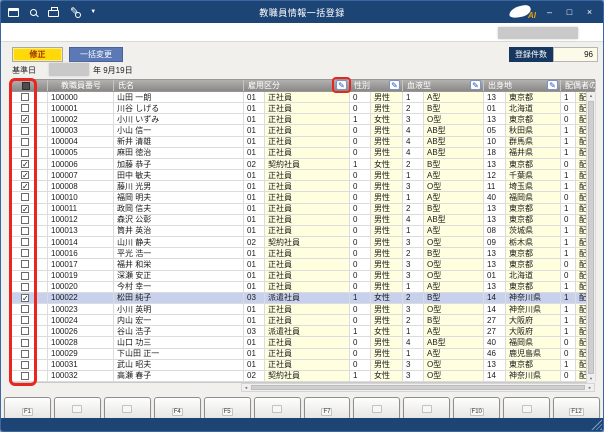 This screenshot has height=432, width=604. Describe the element at coordinates (81, 276) in the screenshot. I see `cell-number: 100019` at that location.